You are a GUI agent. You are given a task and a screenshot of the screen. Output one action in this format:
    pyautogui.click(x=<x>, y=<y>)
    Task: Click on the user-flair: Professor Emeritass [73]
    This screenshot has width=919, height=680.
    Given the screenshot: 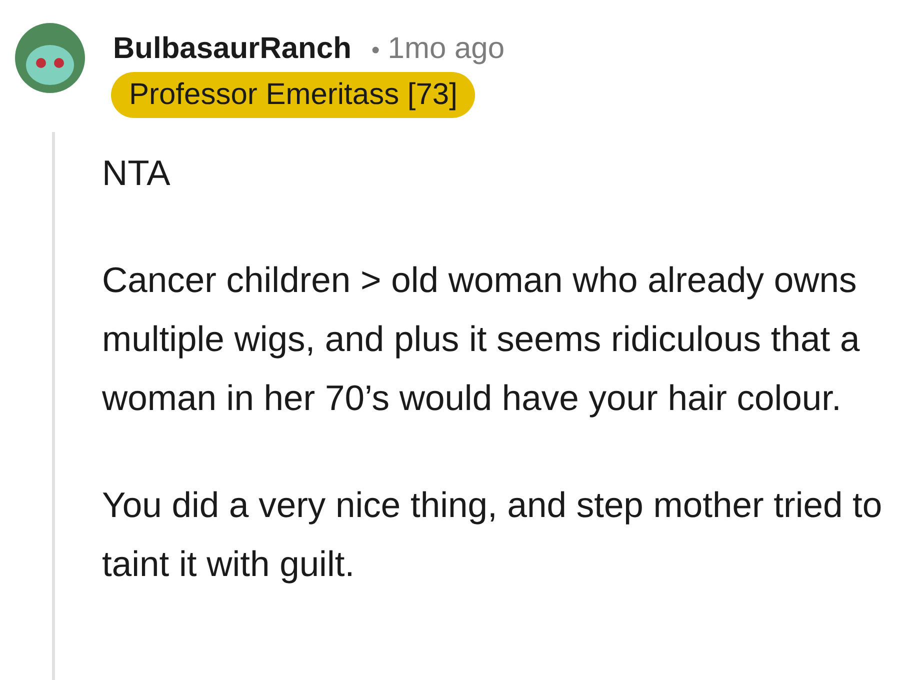 What is the action you would take?
    pyautogui.click(x=293, y=95)
    